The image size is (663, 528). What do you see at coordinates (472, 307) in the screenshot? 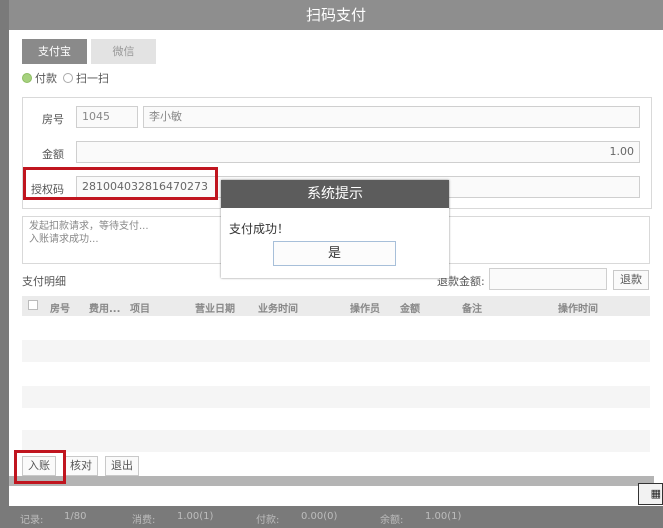
I see `column-header: 备注` at bounding box center [472, 307].